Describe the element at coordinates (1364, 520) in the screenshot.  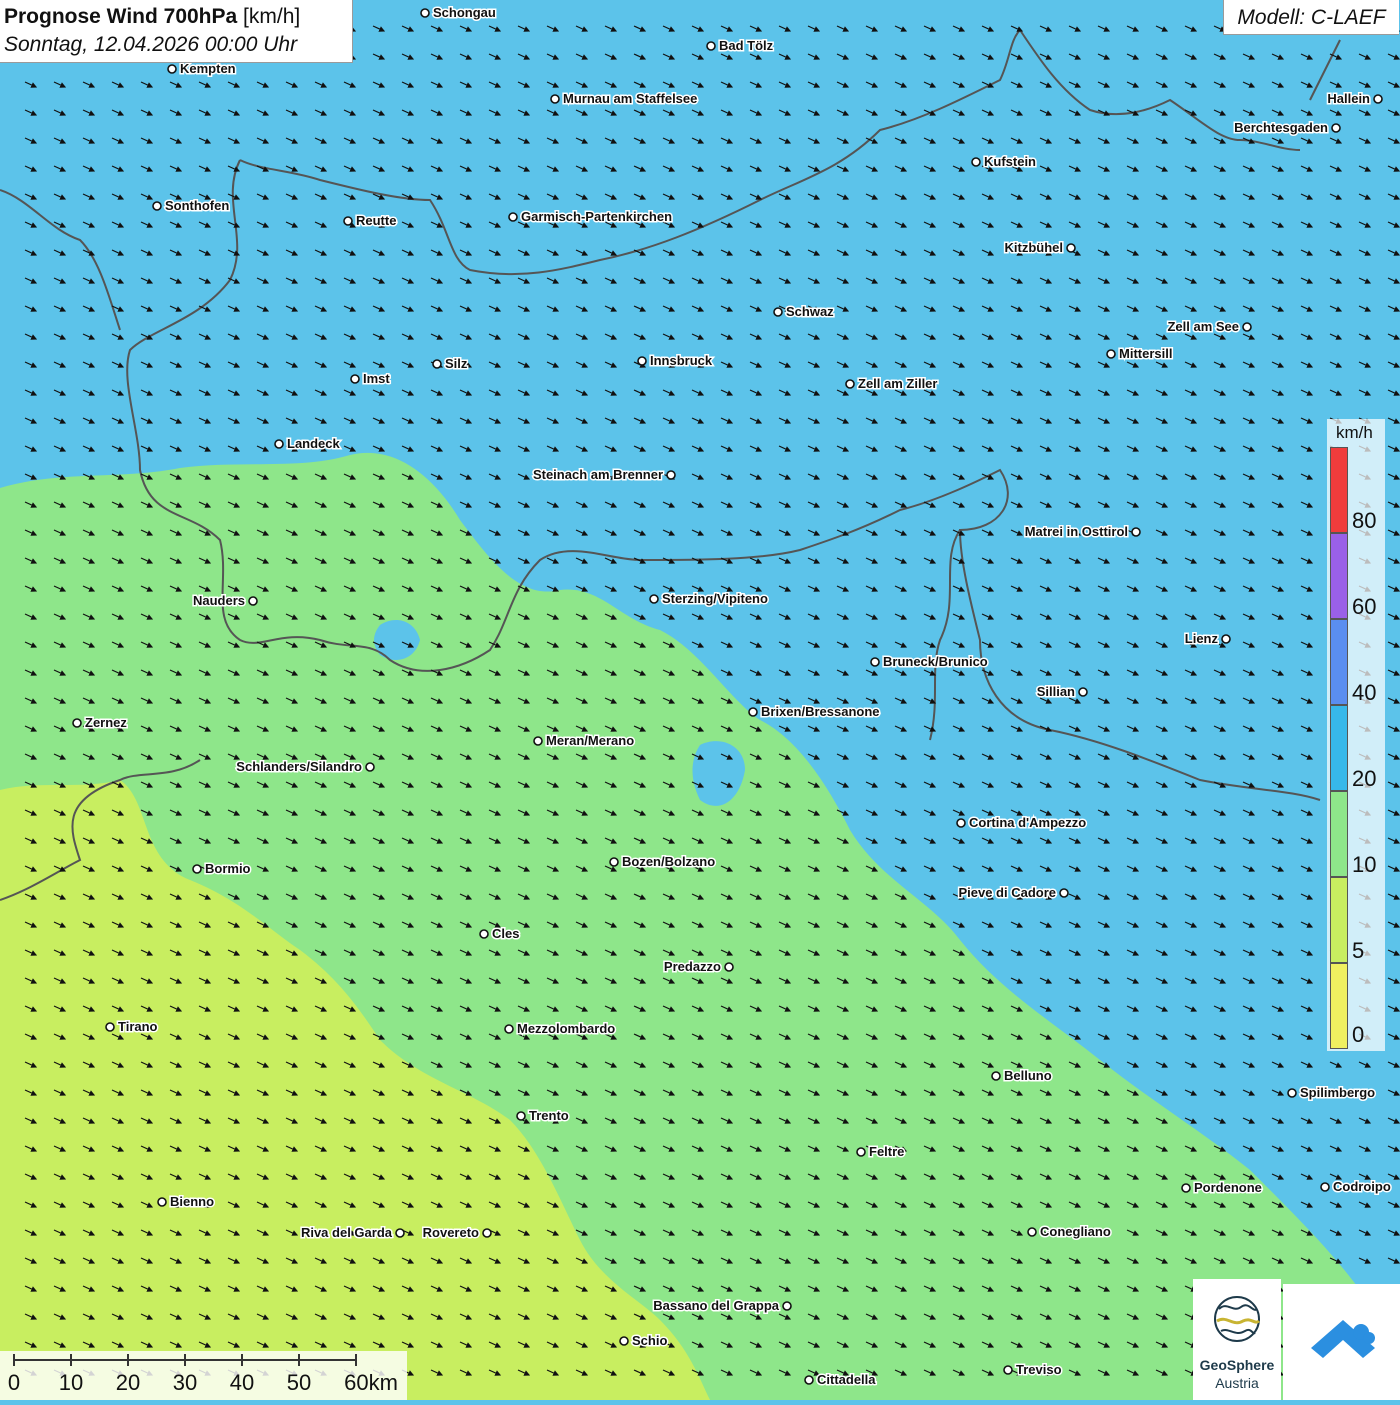
I see `legend-tick: 80` at that location.